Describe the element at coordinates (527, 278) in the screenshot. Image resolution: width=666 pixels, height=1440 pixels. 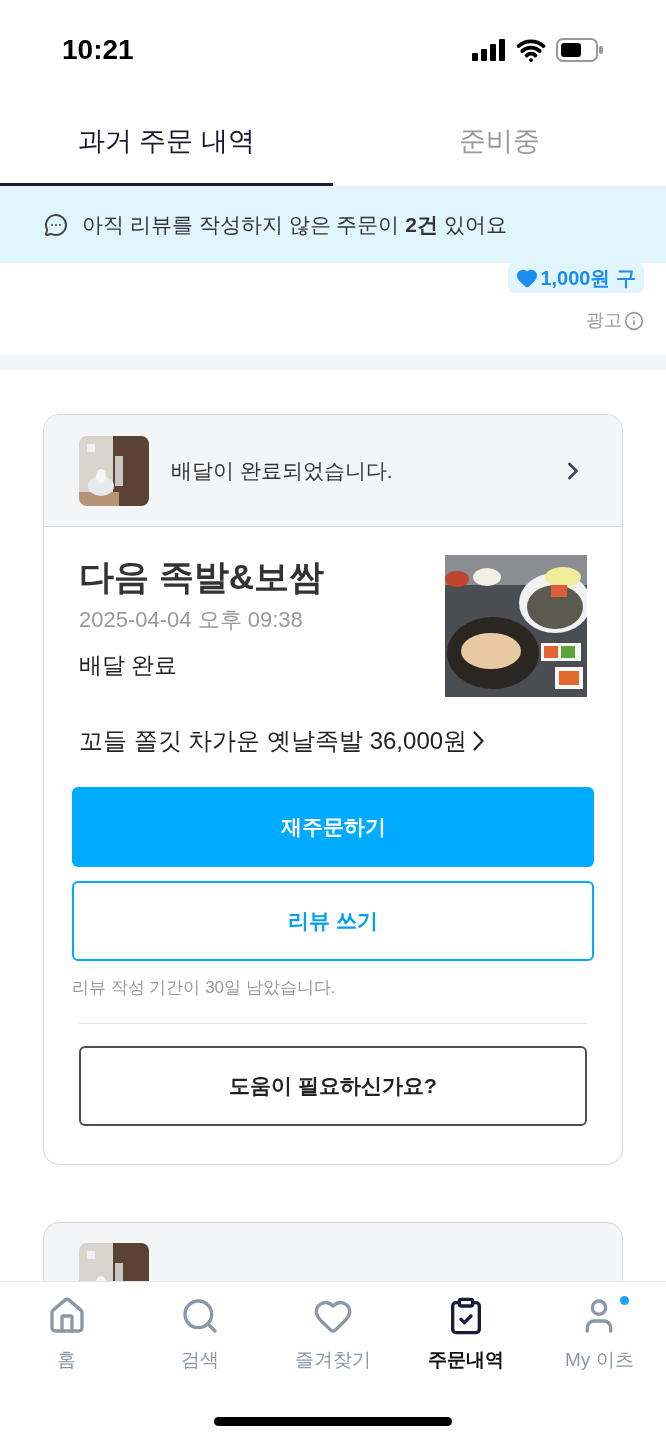
I see `heart-icon` at that location.